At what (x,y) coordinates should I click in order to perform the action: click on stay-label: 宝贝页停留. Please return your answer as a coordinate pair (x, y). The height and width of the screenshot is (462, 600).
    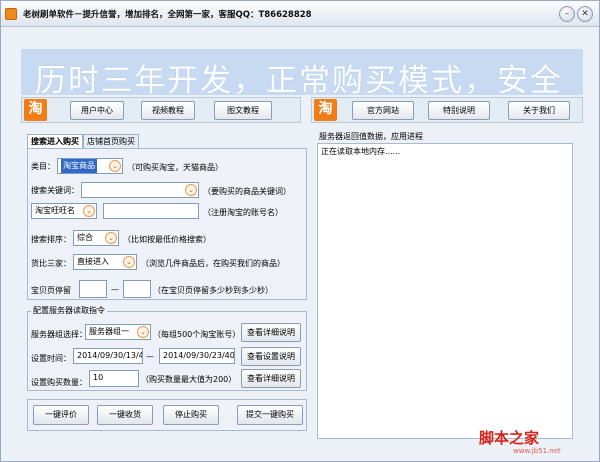
    Looking at the image, I should click on (51, 290).